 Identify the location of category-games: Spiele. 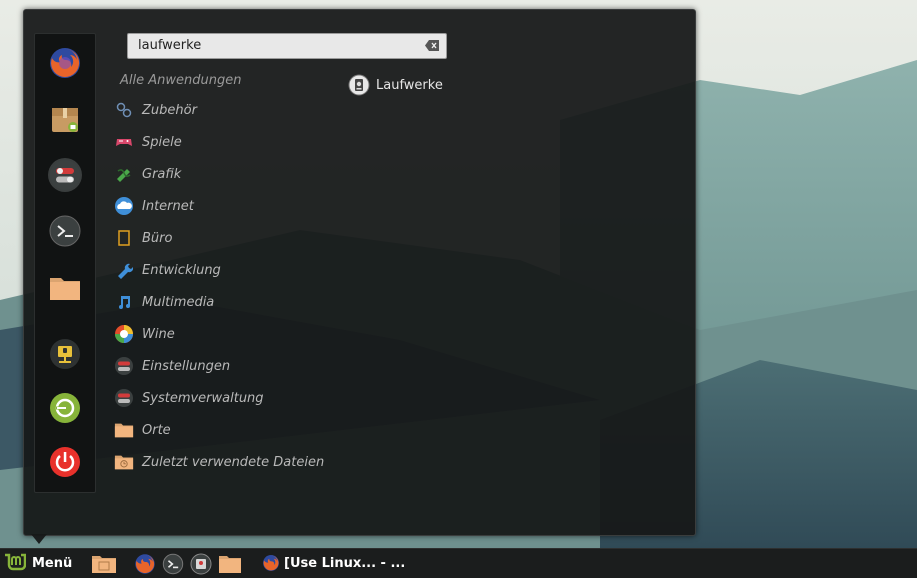
(148, 142).